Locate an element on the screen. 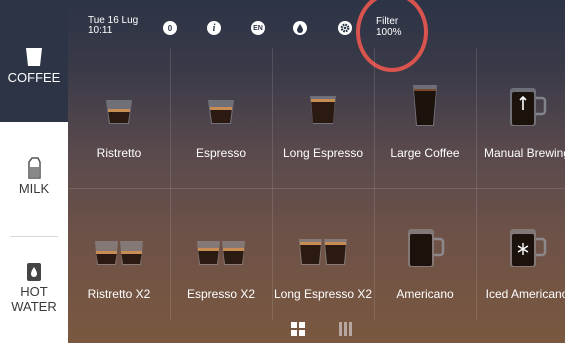 Image resolution: width=565 pixels, height=343 pixels. sidebar-item-milk: MILK is located at coordinates (34, 187).